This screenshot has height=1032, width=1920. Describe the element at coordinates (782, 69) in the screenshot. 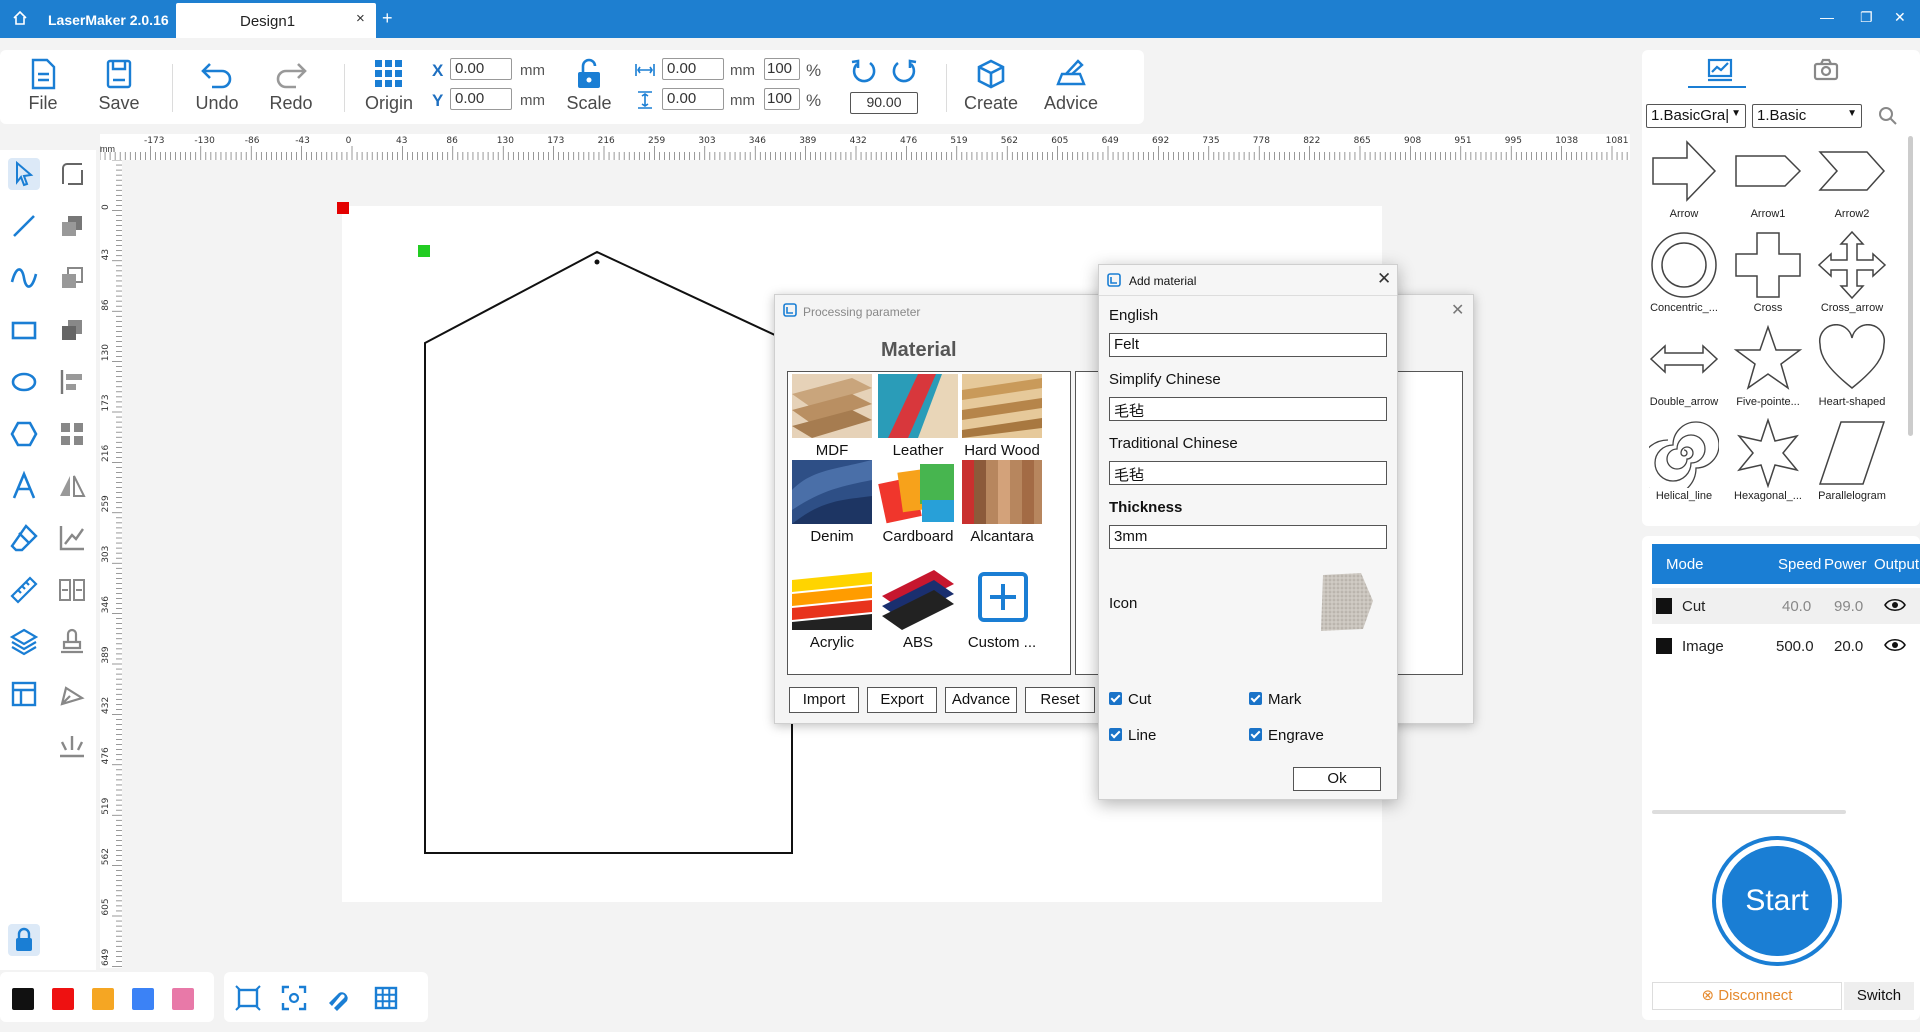

I see `width-percent-input: 100` at that location.